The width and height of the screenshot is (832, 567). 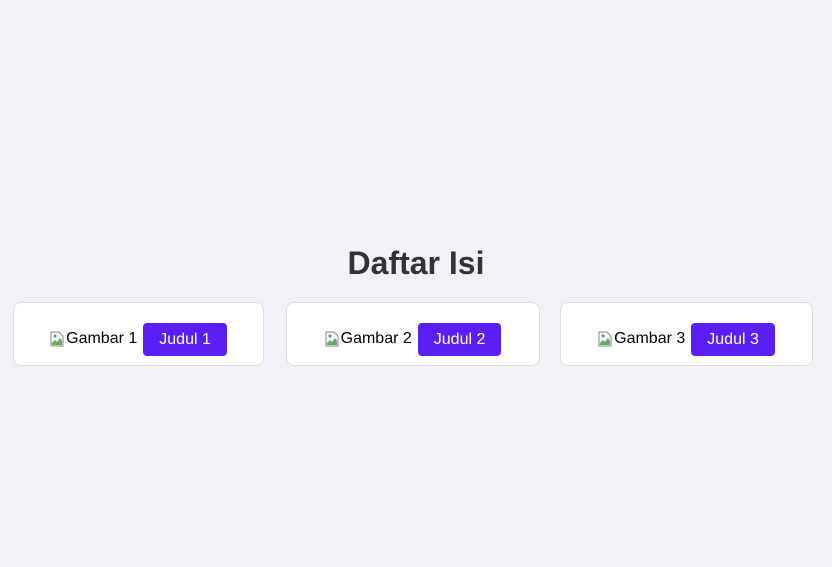 What do you see at coordinates (459, 339) in the screenshot?
I see `title-button-2: Judul 2` at bounding box center [459, 339].